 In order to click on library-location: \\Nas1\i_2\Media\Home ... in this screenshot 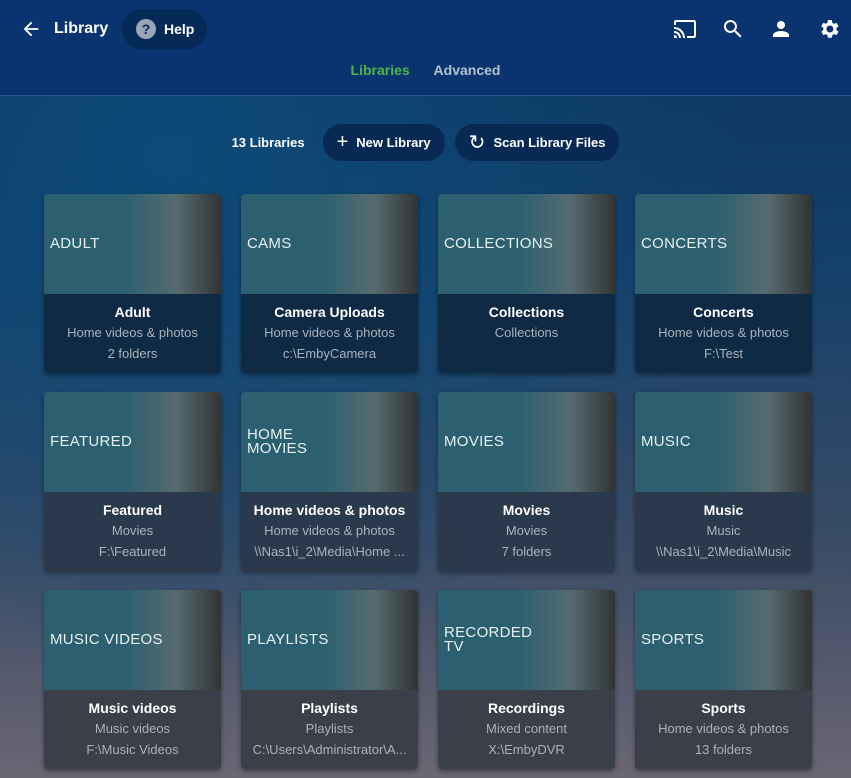, I will do `click(329, 551)`.